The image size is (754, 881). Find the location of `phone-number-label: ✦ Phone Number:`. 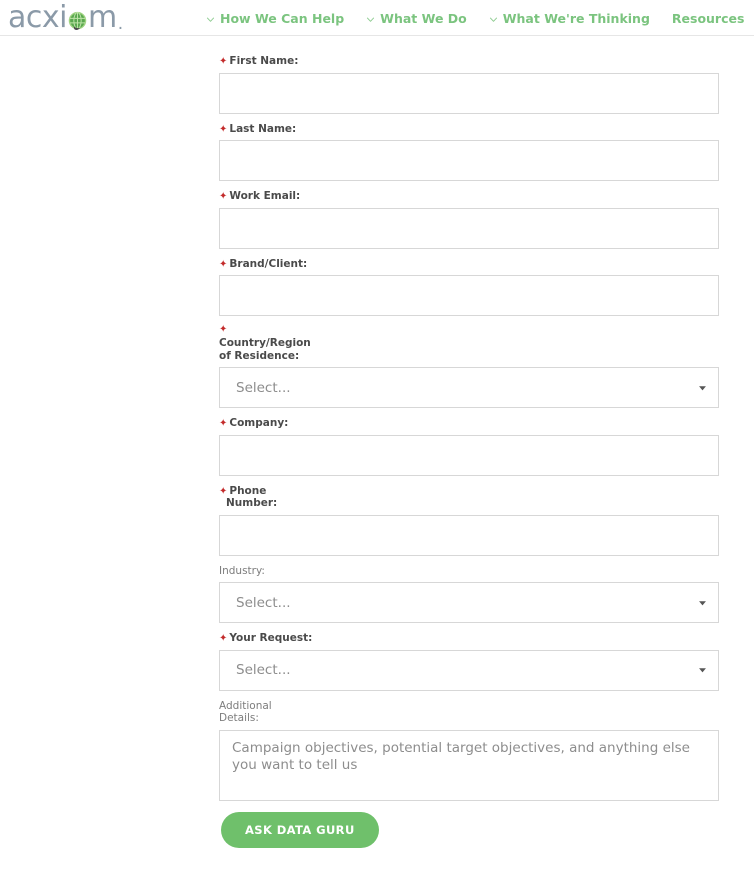

phone-number-label: ✦ Phone Number: is located at coordinates (469, 497).